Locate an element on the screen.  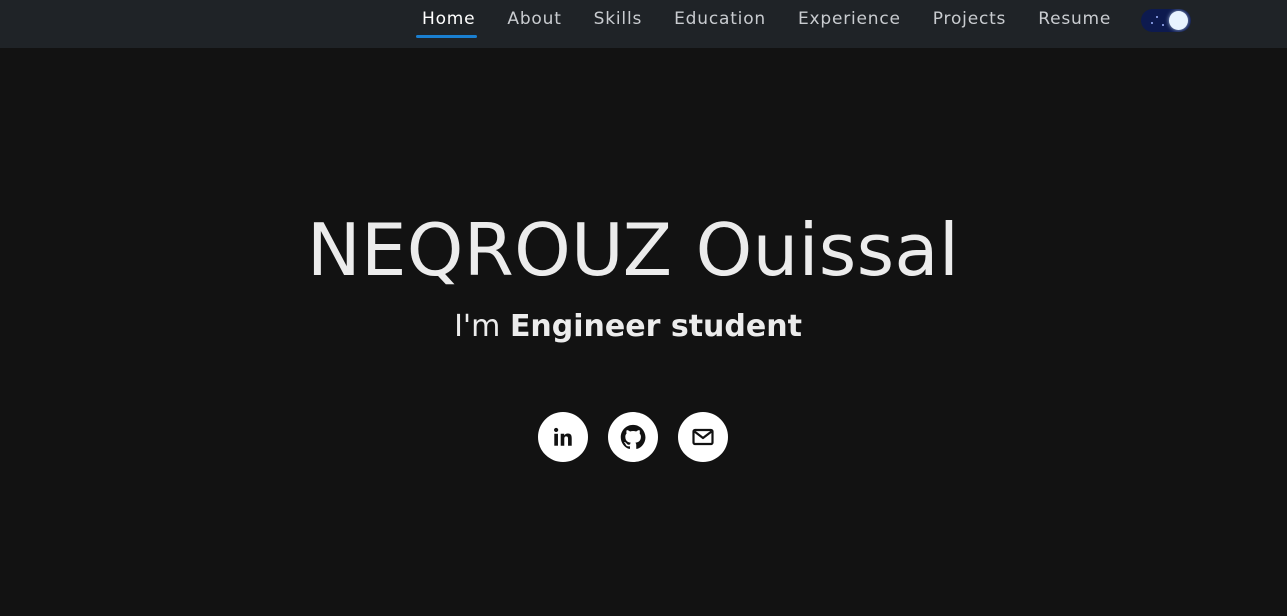
nav-item-skills: Skills is located at coordinates (618, 20).